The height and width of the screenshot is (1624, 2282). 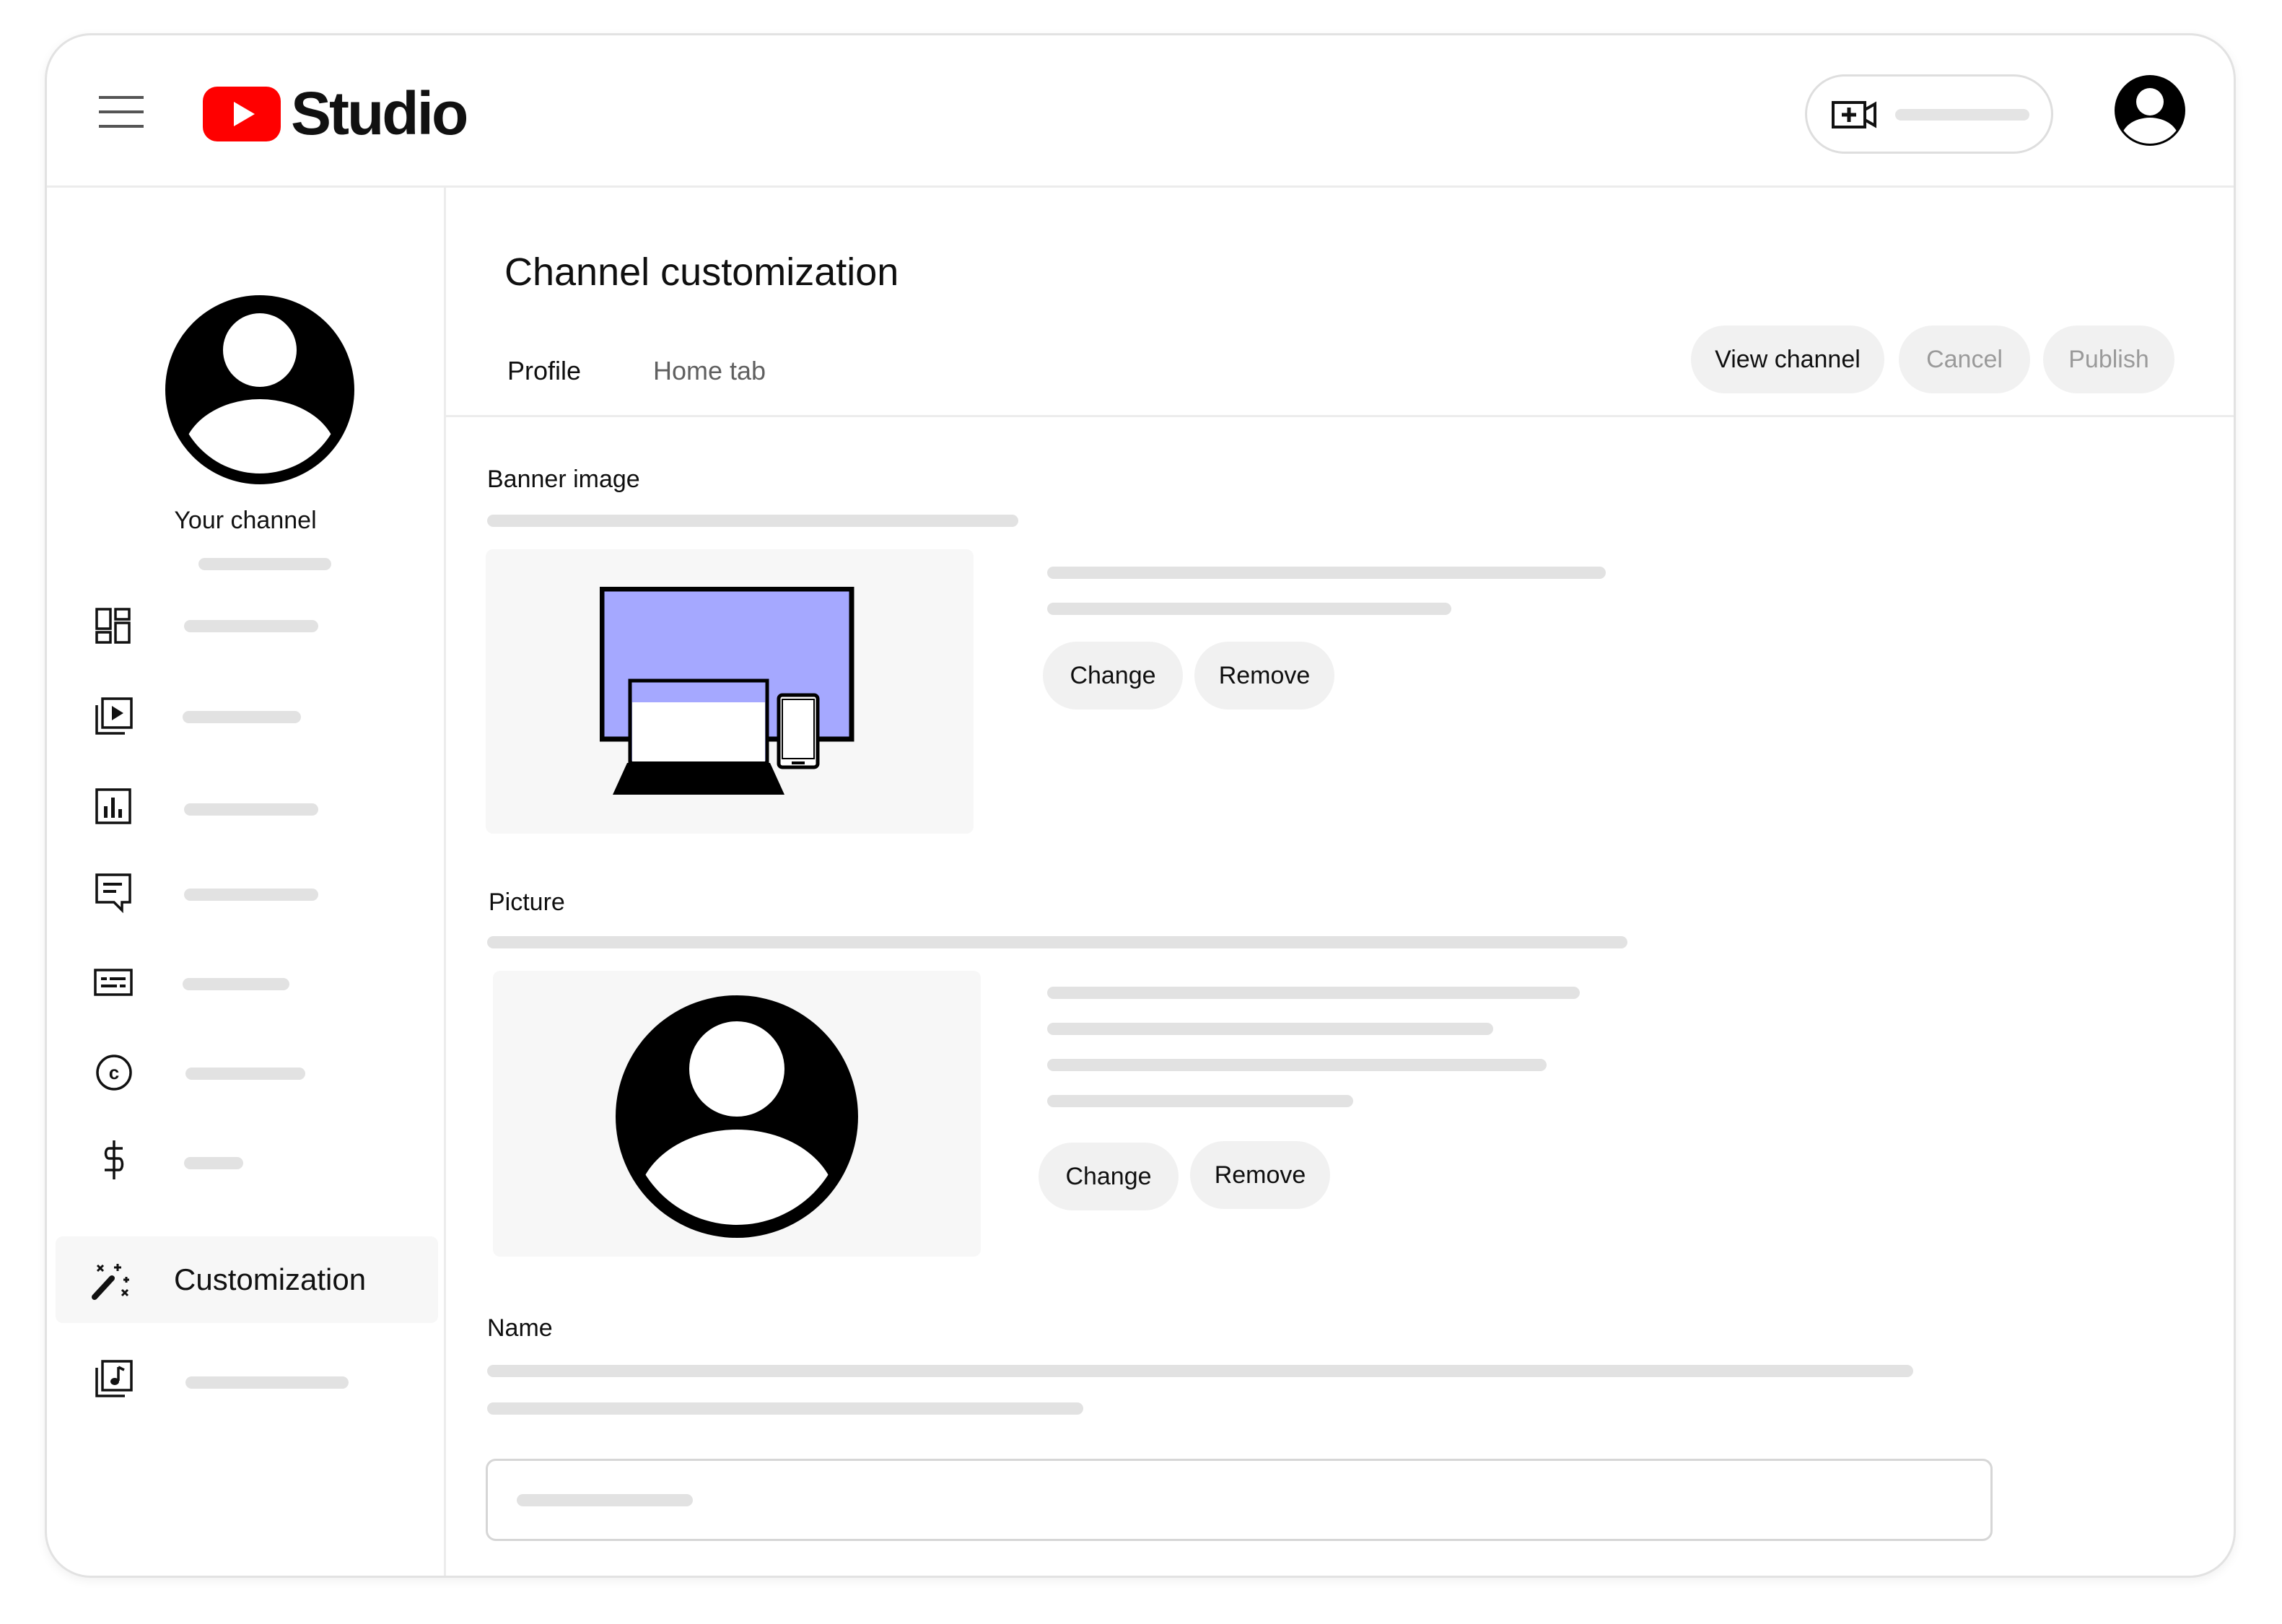 I want to click on dashboard-icon, so click(x=113, y=626).